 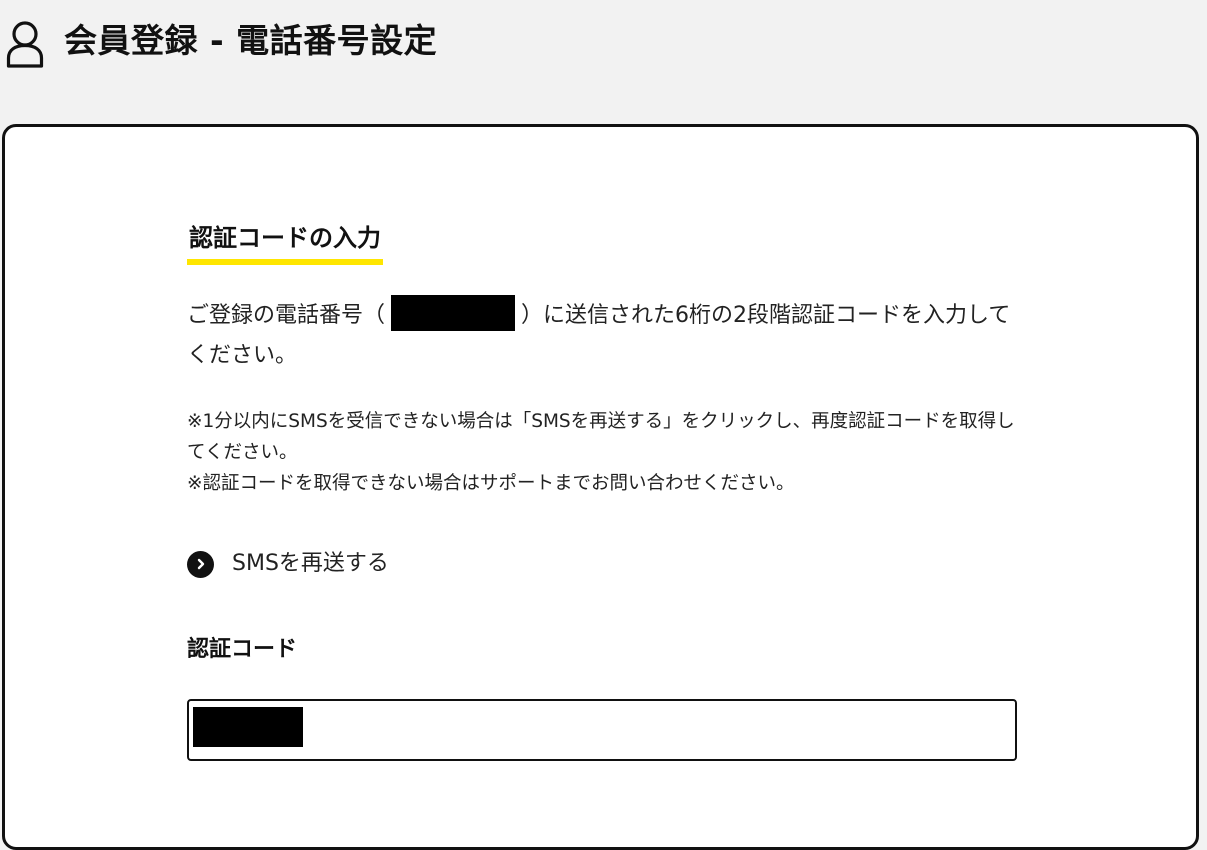 What do you see at coordinates (310, 563) in the screenshot?
I see `resend-sms-label: SMSを再送する` at bounding box center [310, 563].